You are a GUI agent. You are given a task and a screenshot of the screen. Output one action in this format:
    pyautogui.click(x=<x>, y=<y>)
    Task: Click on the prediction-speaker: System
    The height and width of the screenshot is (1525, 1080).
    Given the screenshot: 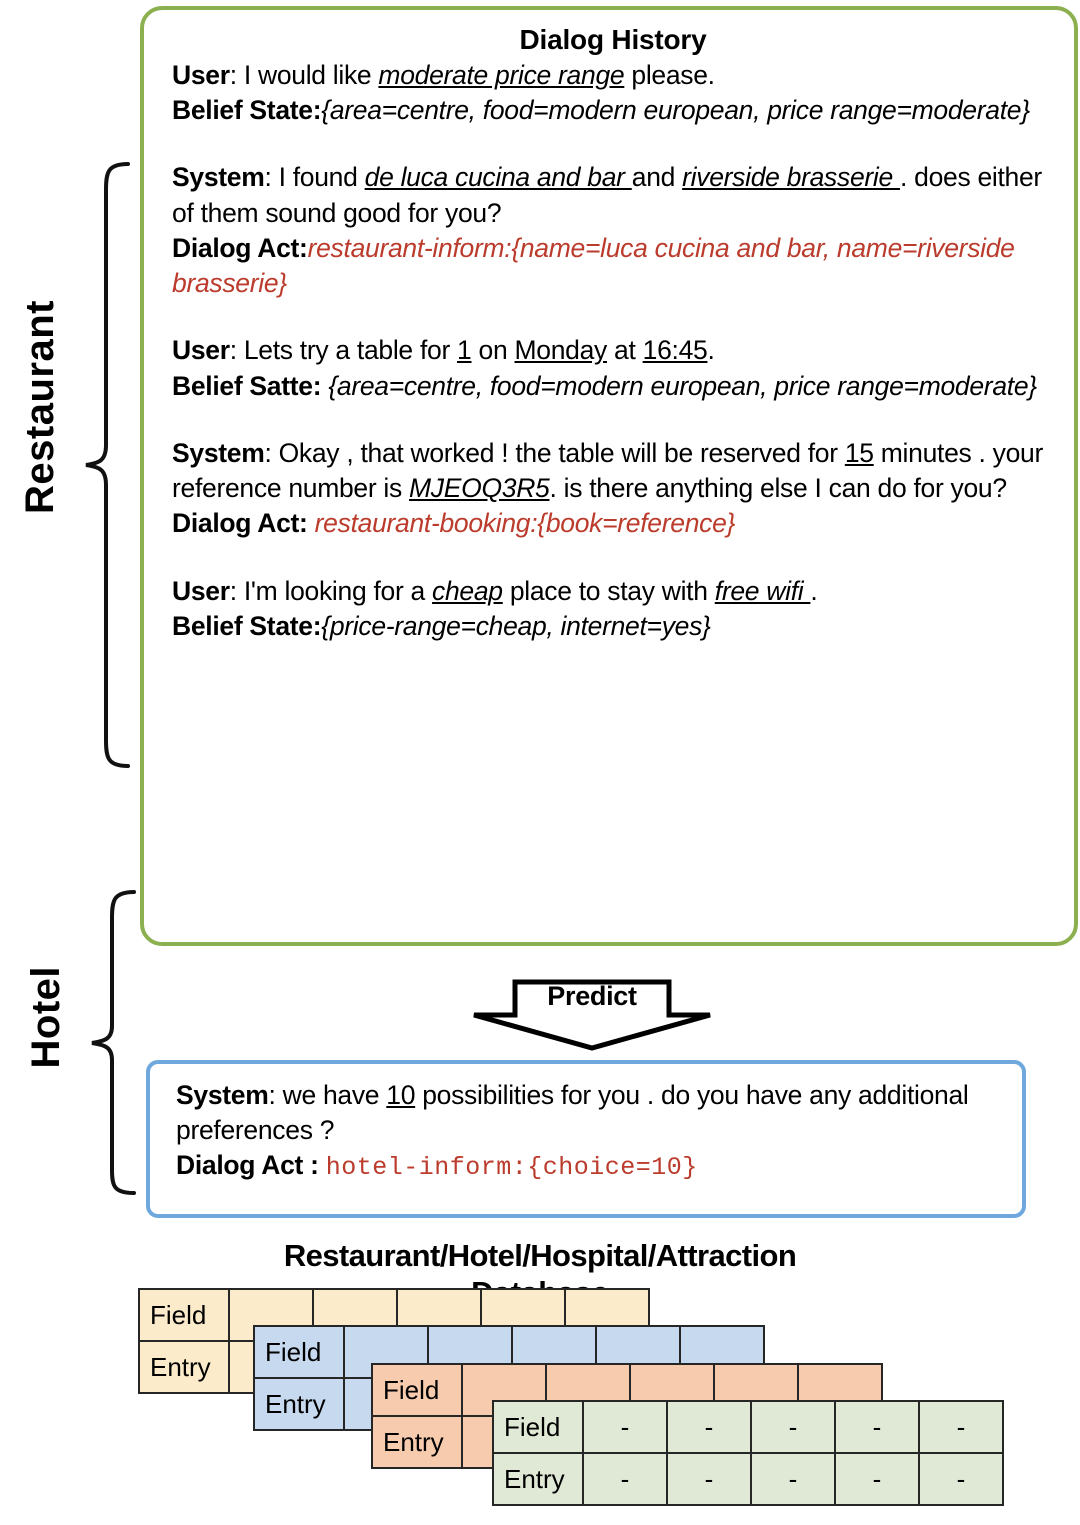 What is the action you would take?
    pyautogui.click(x=222, y=1095)
    